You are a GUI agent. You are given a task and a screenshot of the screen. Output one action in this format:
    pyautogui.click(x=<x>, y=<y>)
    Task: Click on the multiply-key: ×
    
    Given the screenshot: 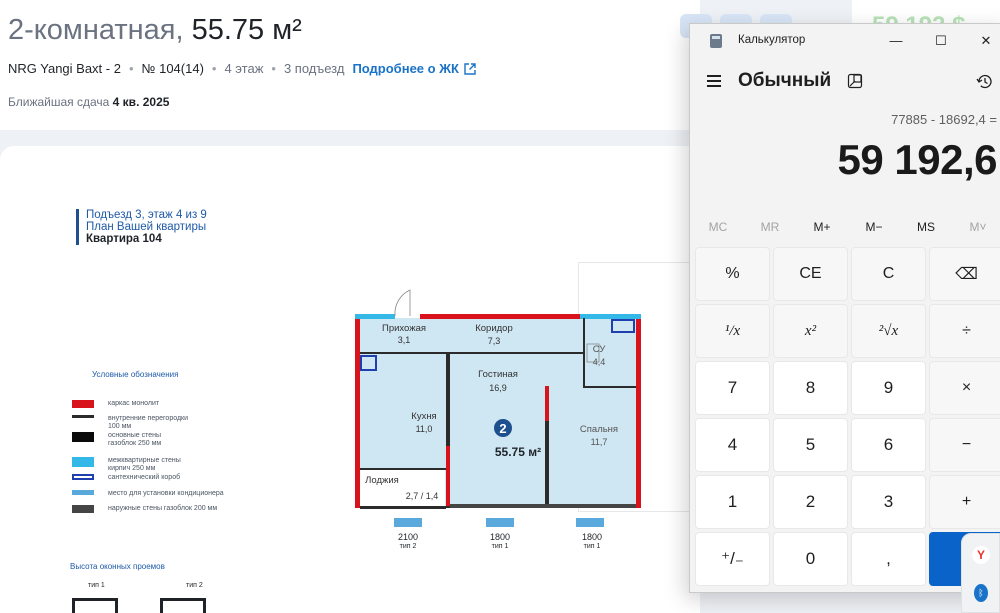 What is the action you would take?
    pyautogui.click(x=964, y=388)
    